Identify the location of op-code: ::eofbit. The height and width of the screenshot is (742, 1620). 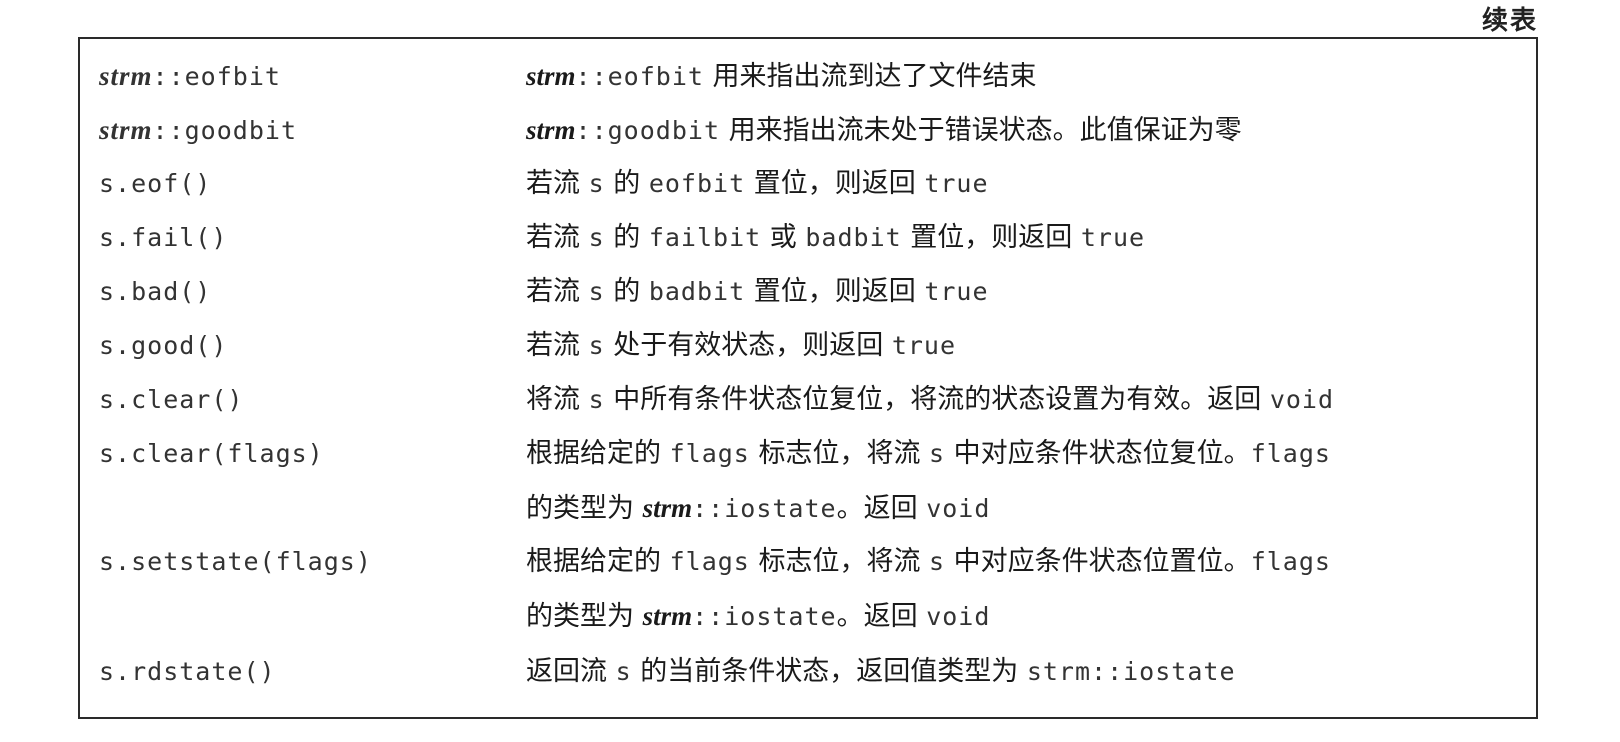
(216, 76).